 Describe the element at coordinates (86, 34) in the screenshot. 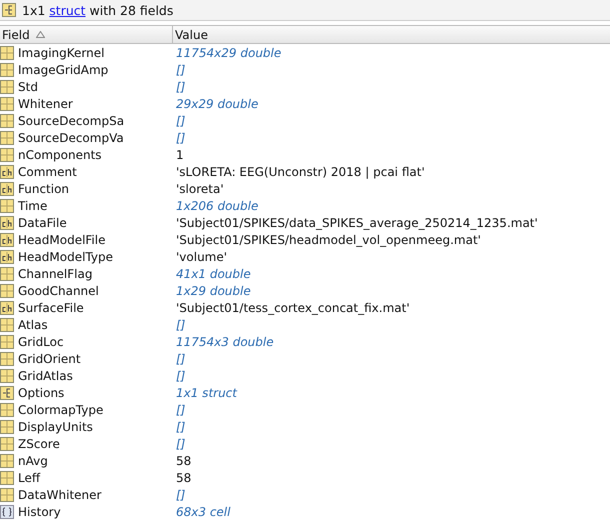

I see `column-header: Field` at that location.